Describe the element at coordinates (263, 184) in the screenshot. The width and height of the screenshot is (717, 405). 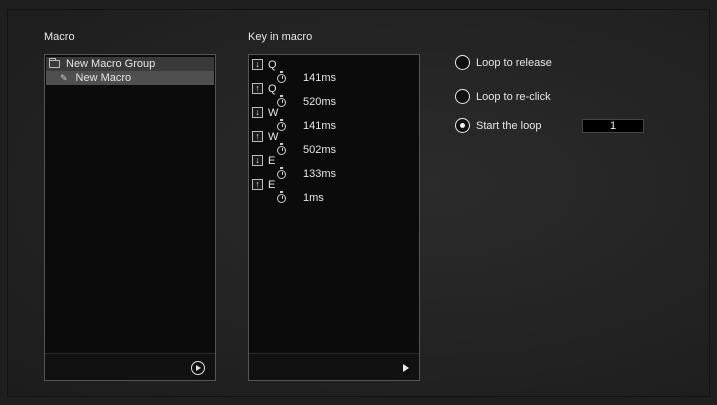
I see `key-event-row: ↑ E` at that location.